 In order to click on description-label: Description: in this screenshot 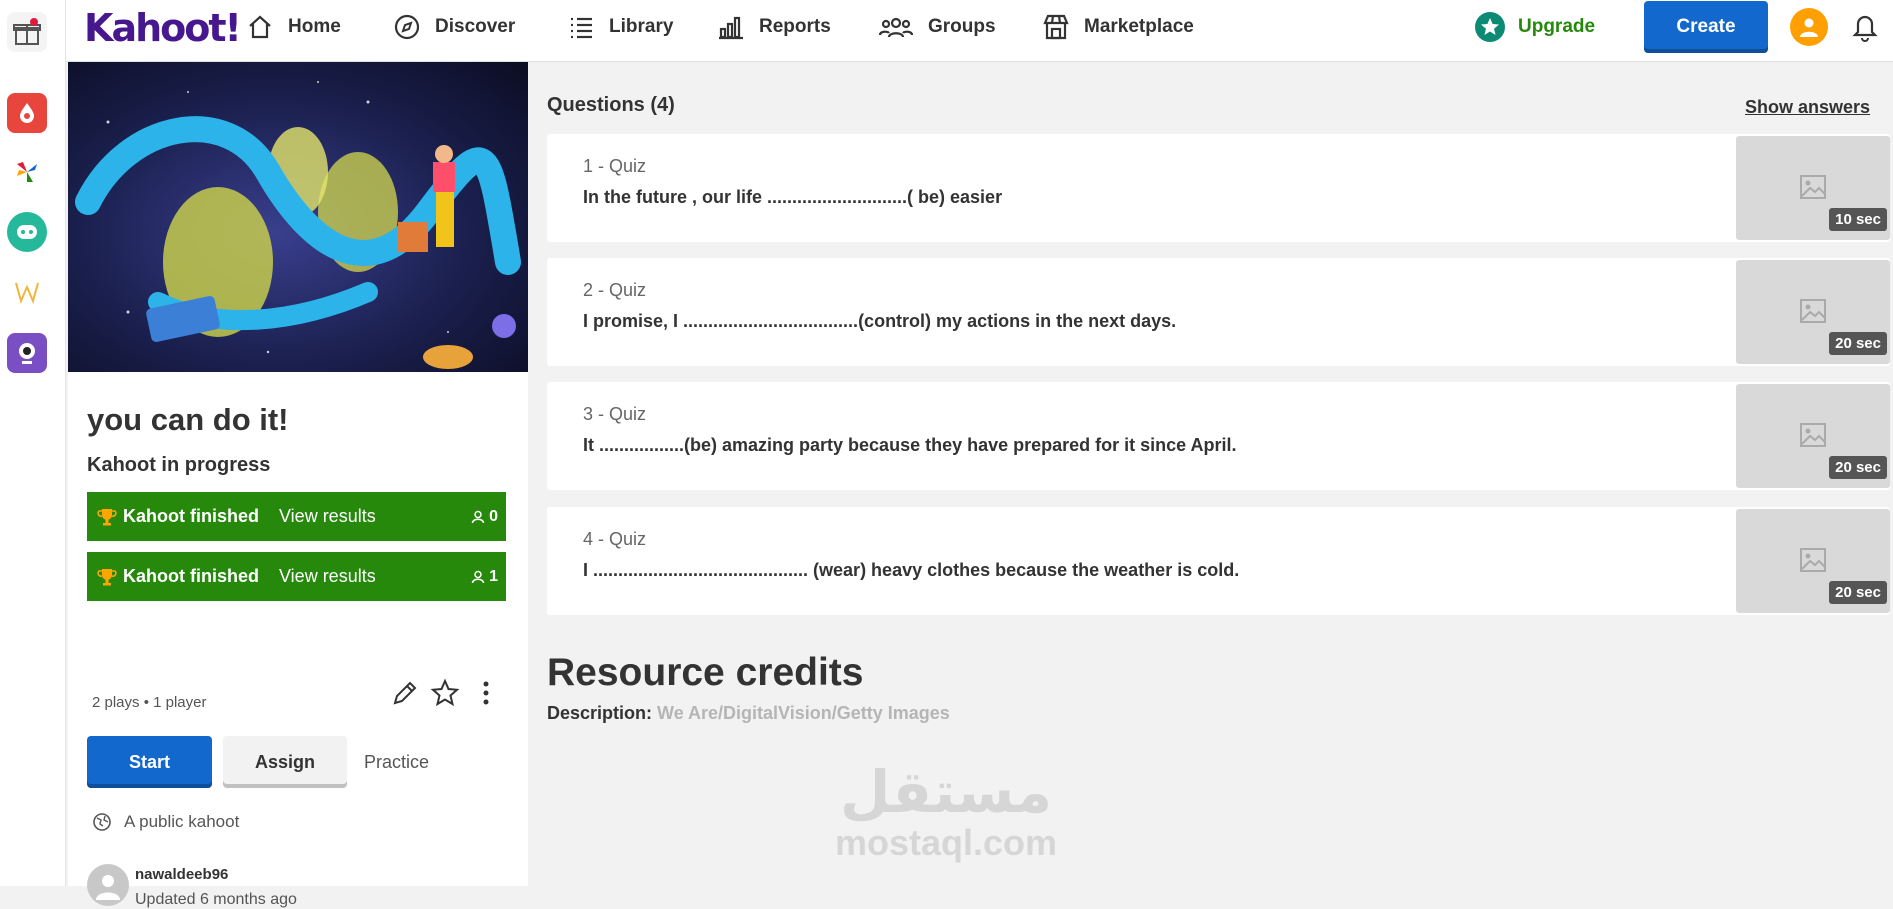, I will do `click(600, 713)`.